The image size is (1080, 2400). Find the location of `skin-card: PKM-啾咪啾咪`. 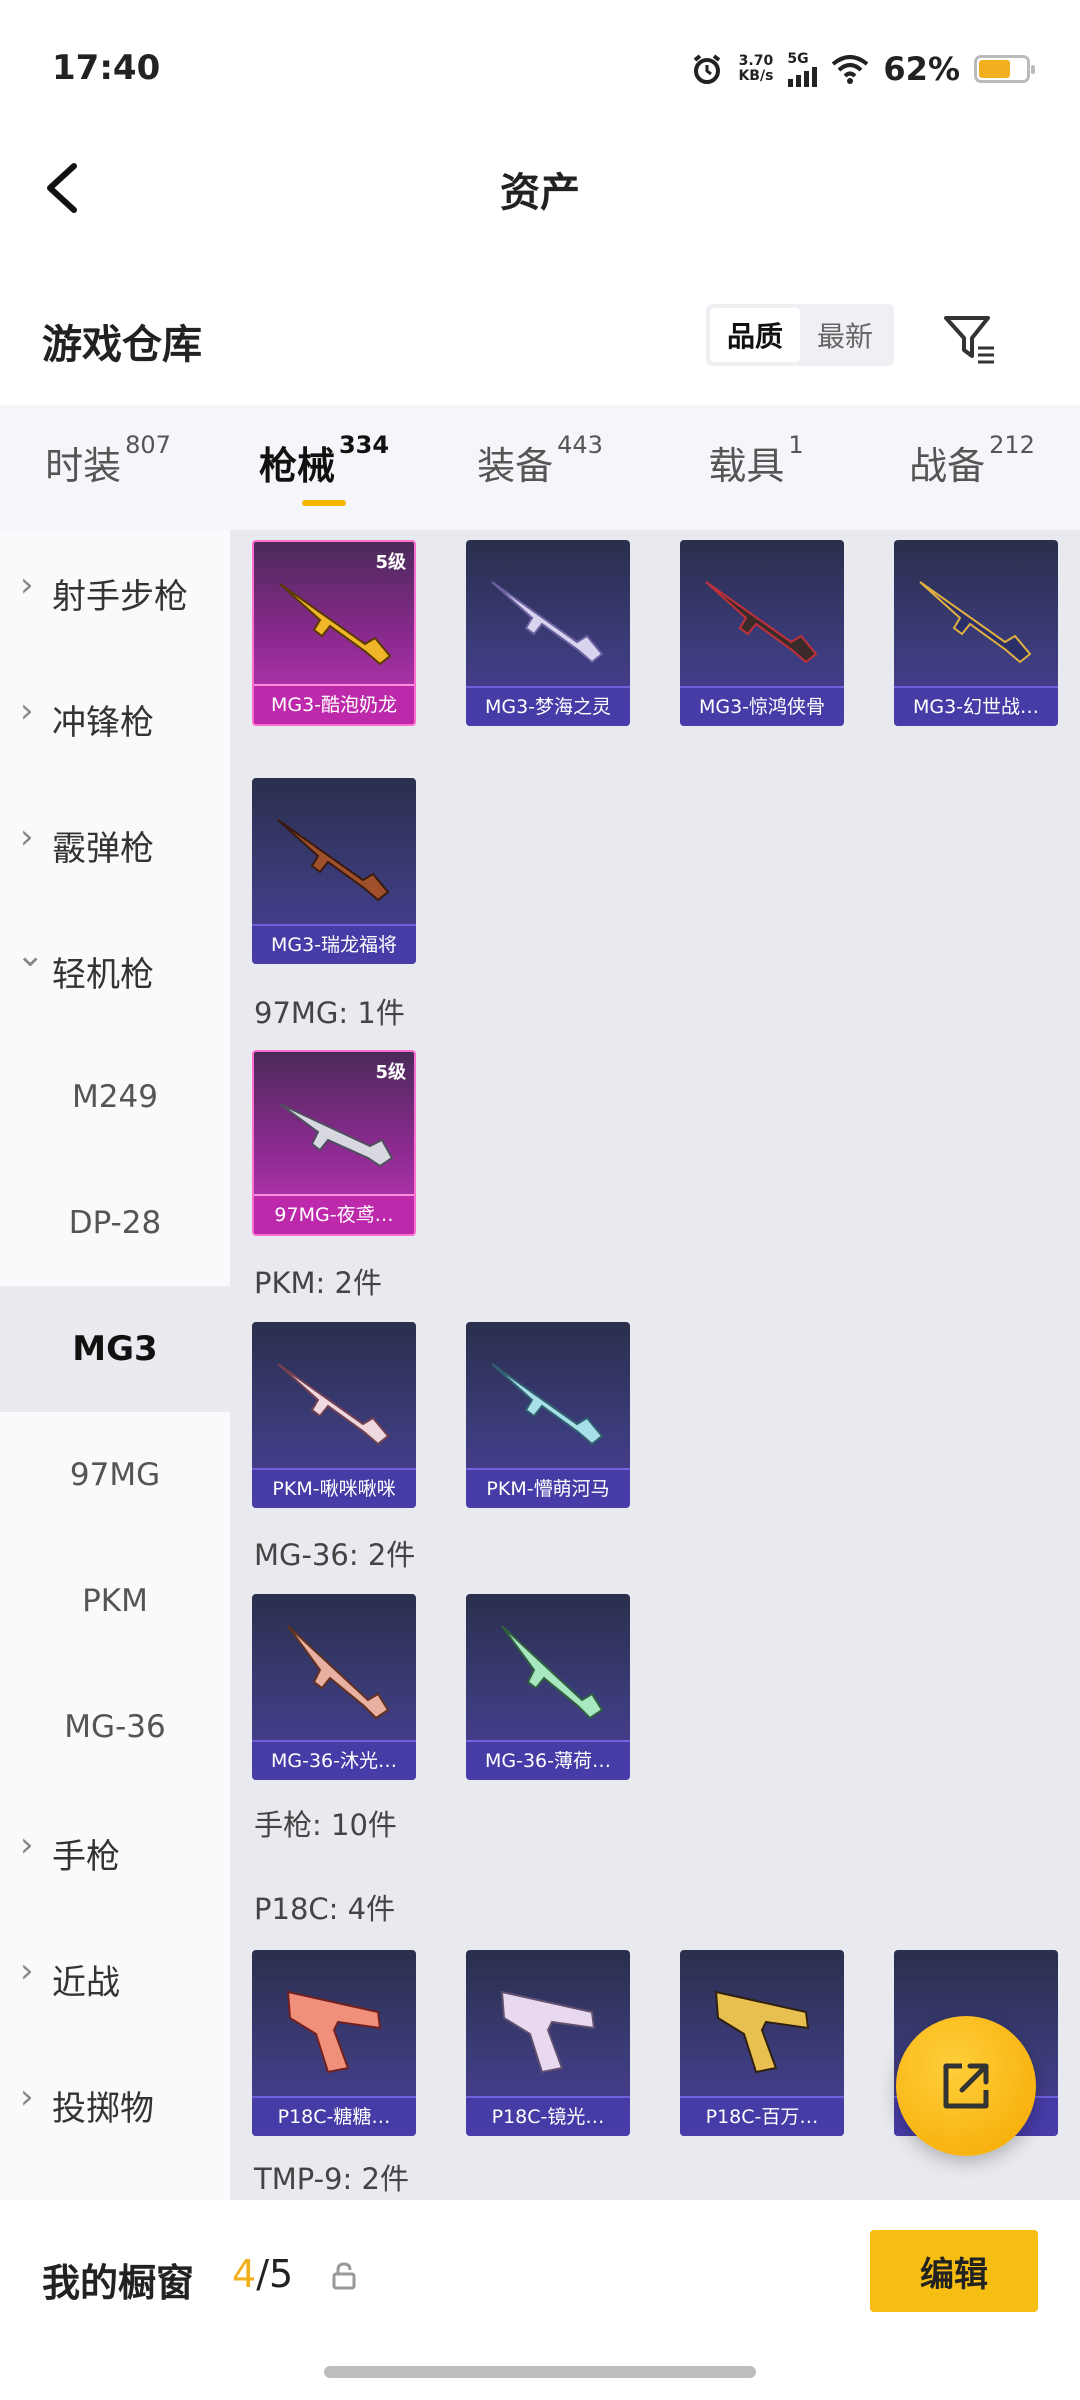

skin-card: PKM-啾咪啾咪 is located at coordinates (334, 1415).